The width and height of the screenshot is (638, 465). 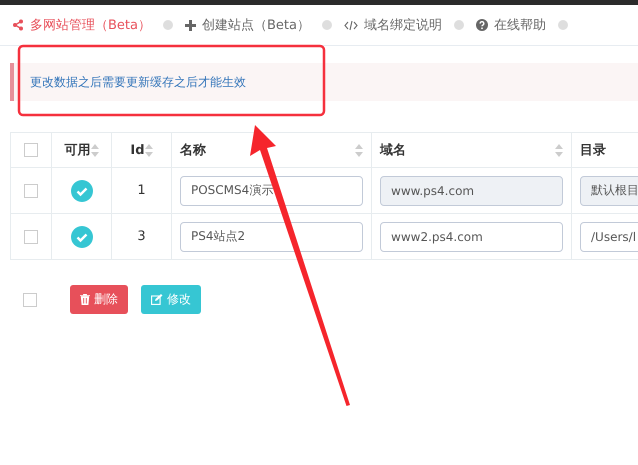 What do you see at coordinates (393, 25) in the screenshot?
I see `nav-tab: 域名绑定说明` at bounding box center [393, 25].